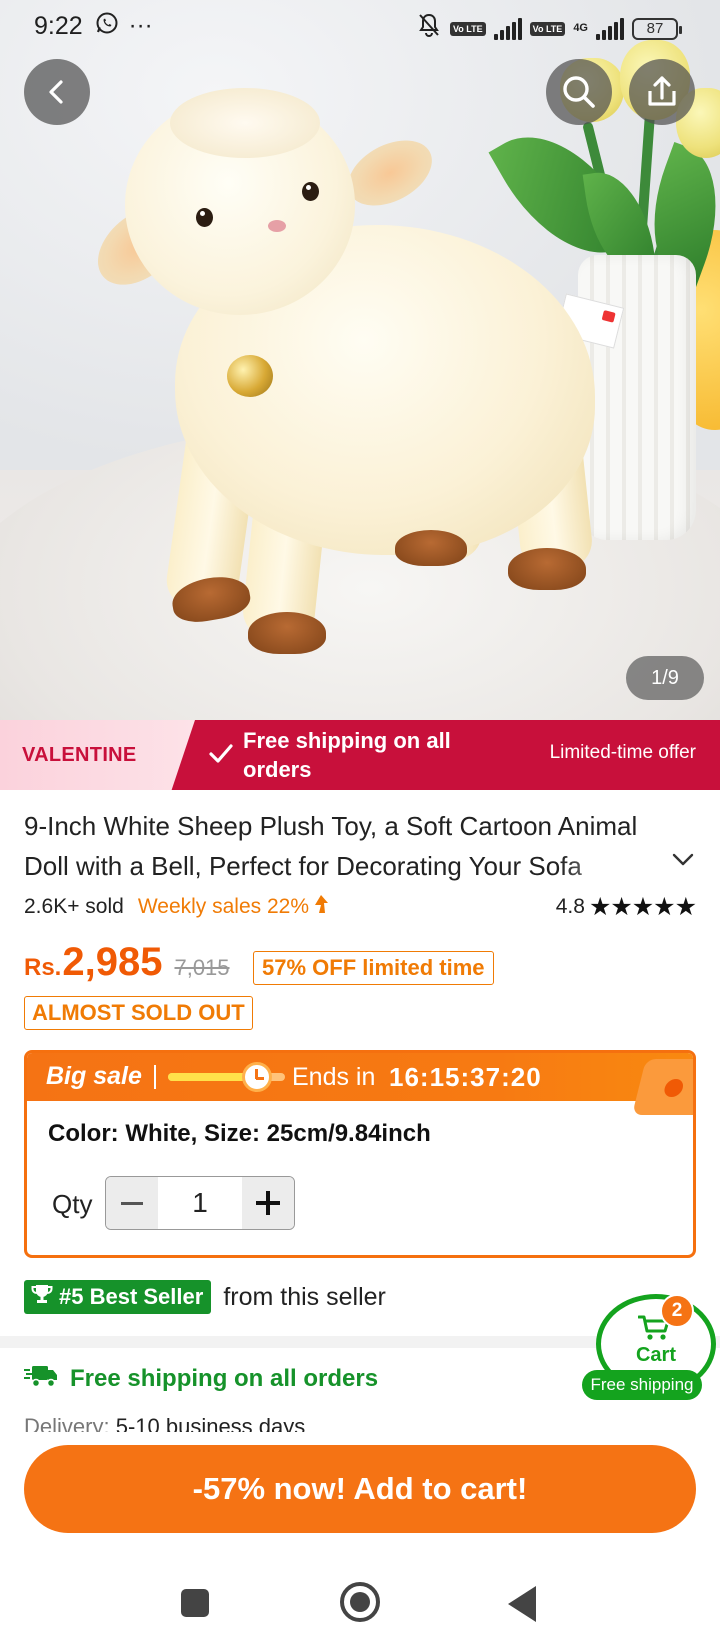 The height and width of the screenshot is (1650, 720). I want to click on promo-limited: Limited-time offer, so click(622, 752).